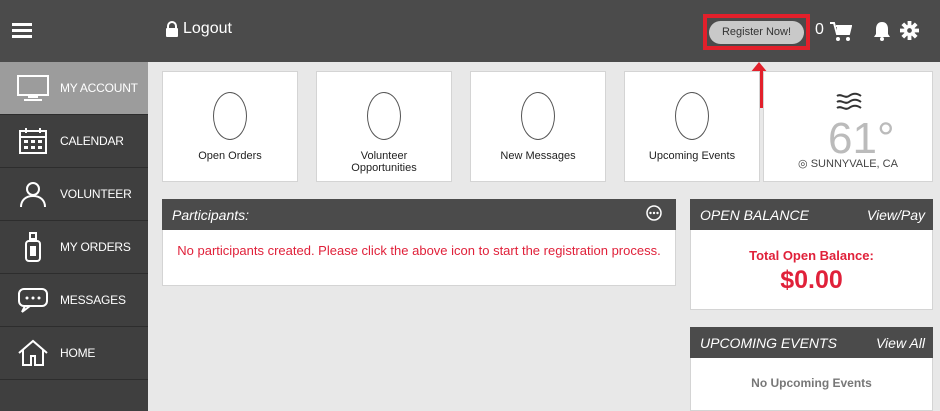 The height and width of the screenshot is (411, 940). What do you see at coordinates (230, 156) in the screenshot?
I see `stat-label: Open Orders` at bounding box center [230, 156].